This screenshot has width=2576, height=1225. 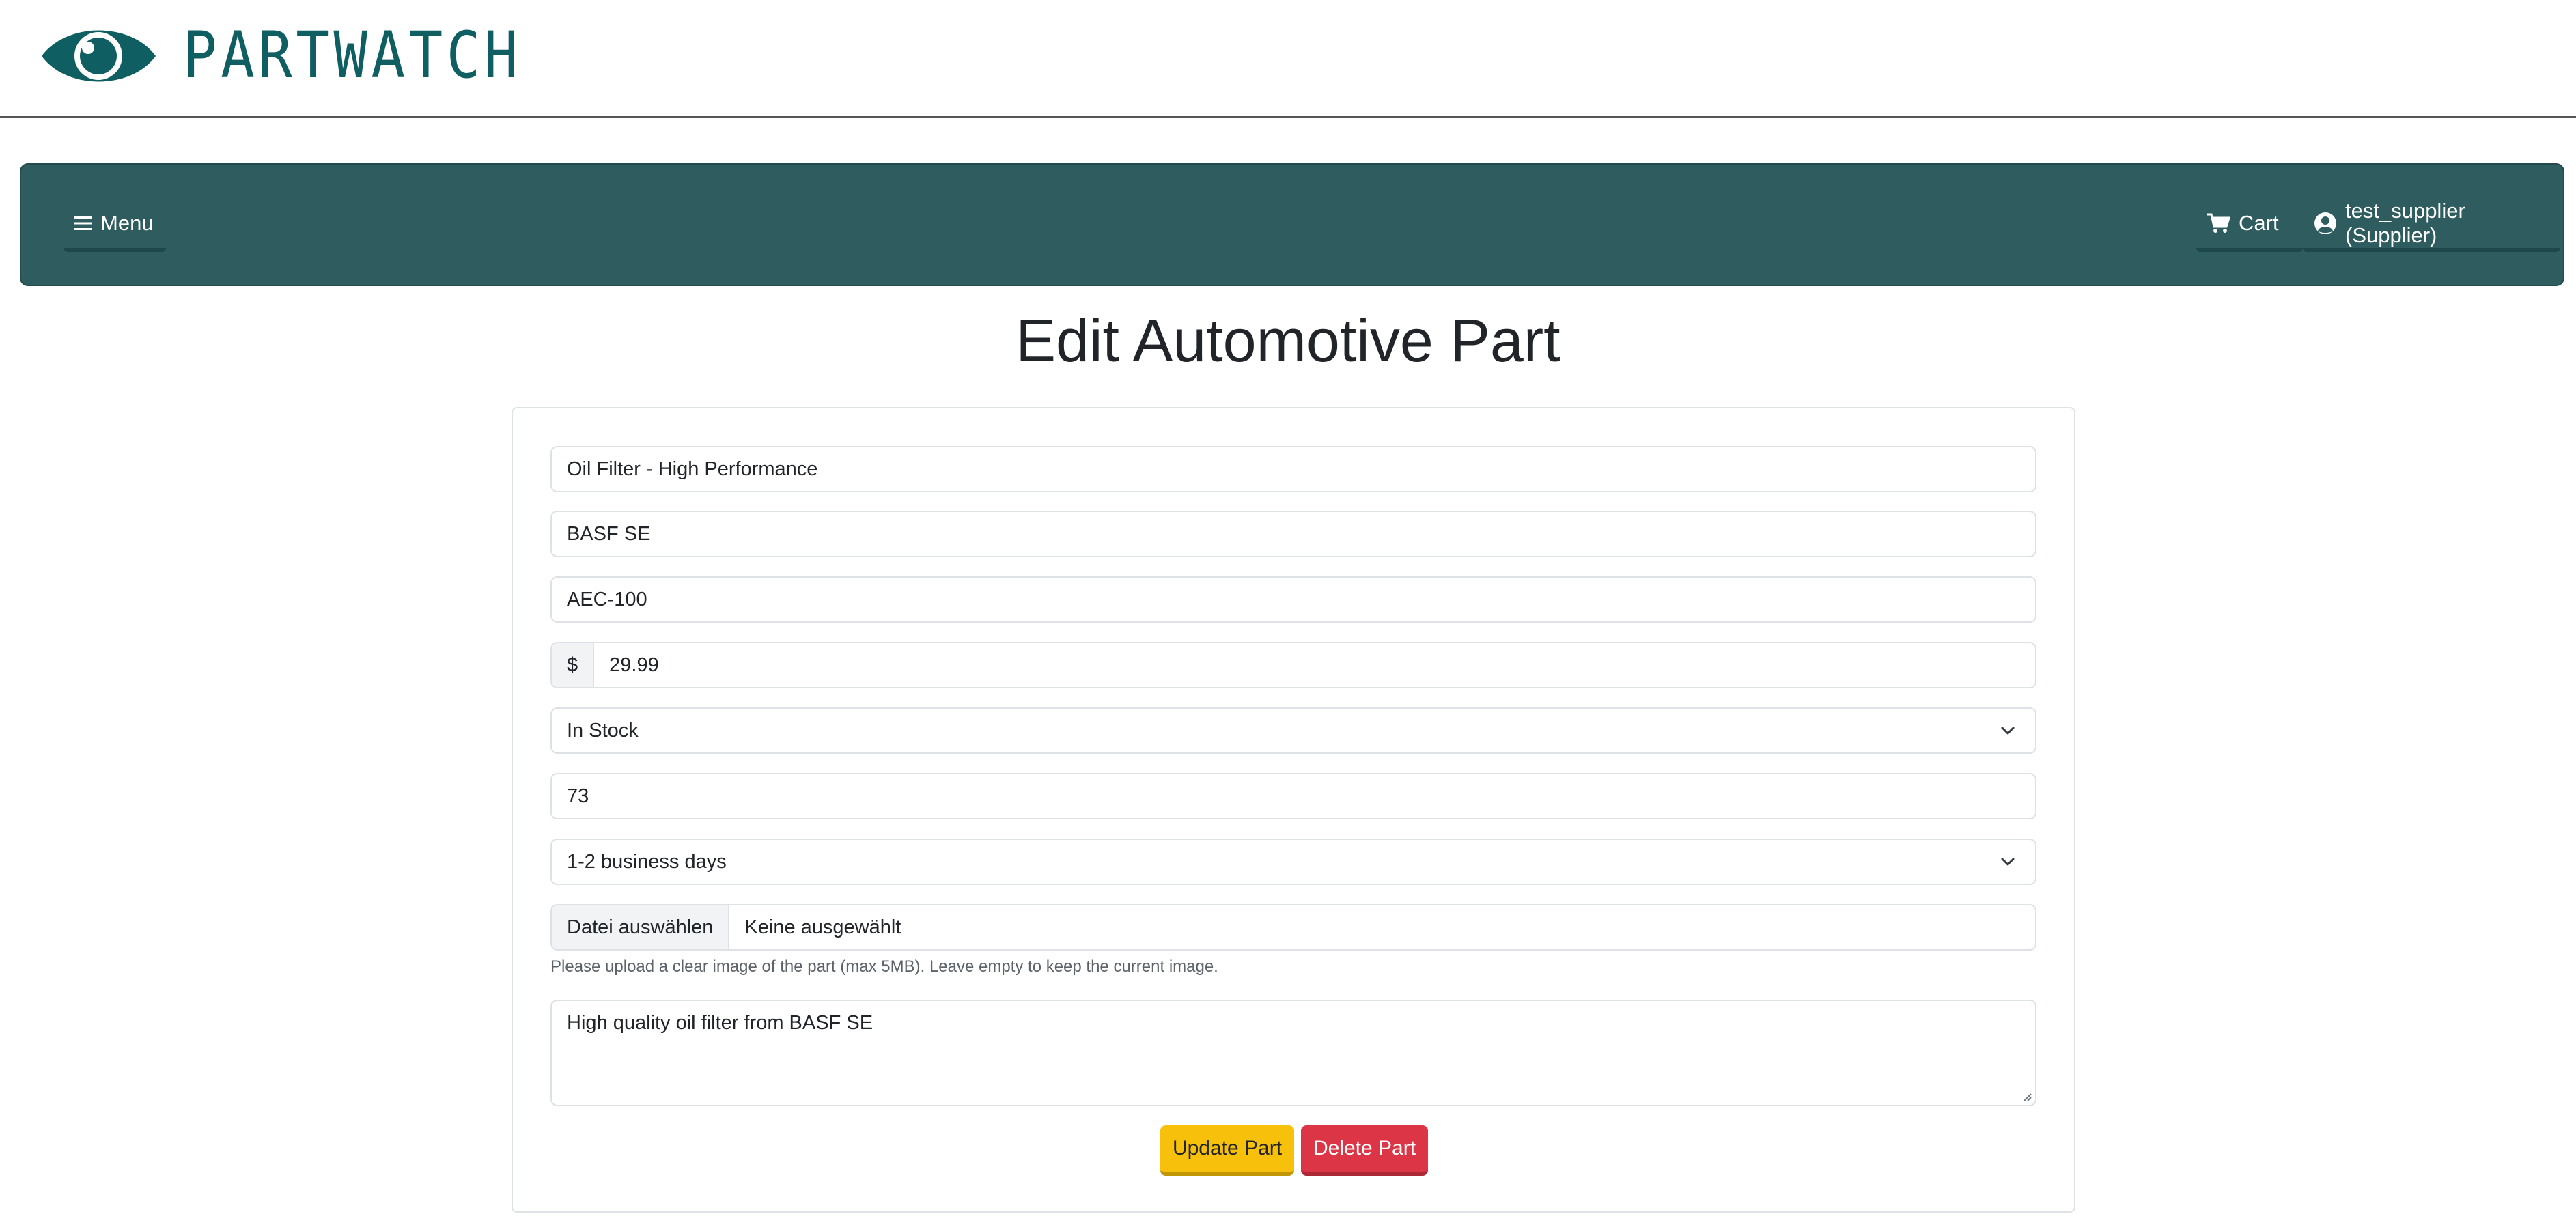 I want to click on image-file-input: Datei auswählen Keine ausgewählt, so click(x=1293, y=927).